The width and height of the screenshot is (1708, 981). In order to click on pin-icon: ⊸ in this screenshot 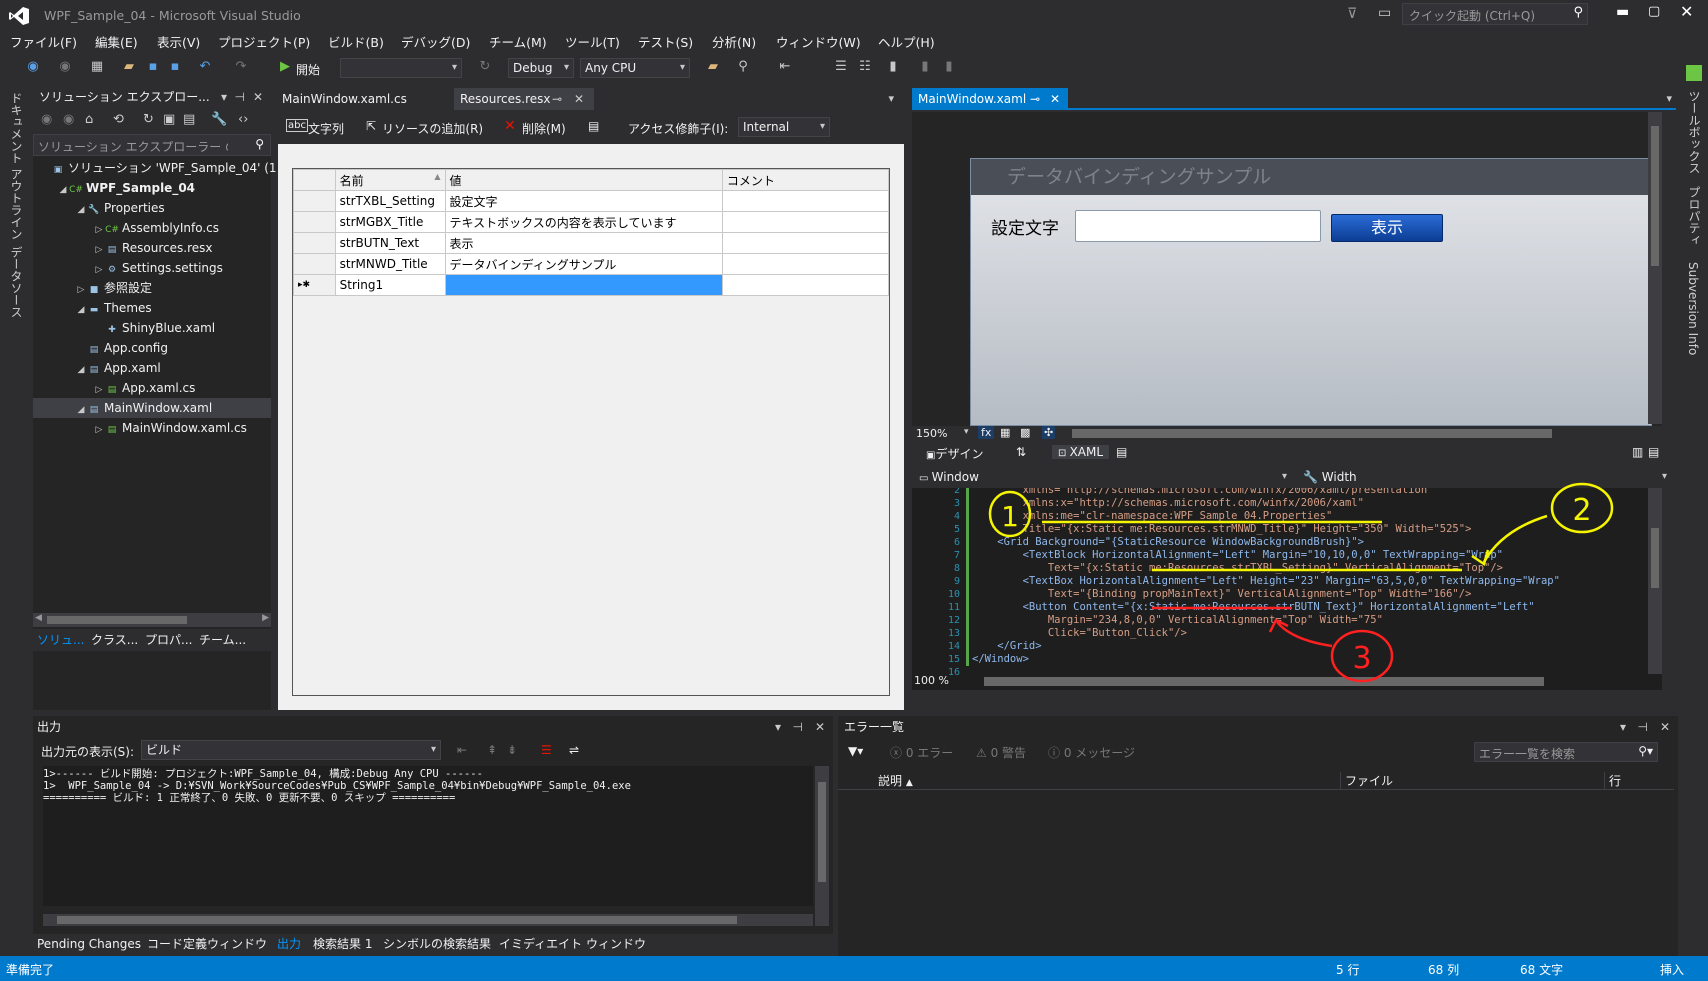, I will do `click(1035, 99)`.